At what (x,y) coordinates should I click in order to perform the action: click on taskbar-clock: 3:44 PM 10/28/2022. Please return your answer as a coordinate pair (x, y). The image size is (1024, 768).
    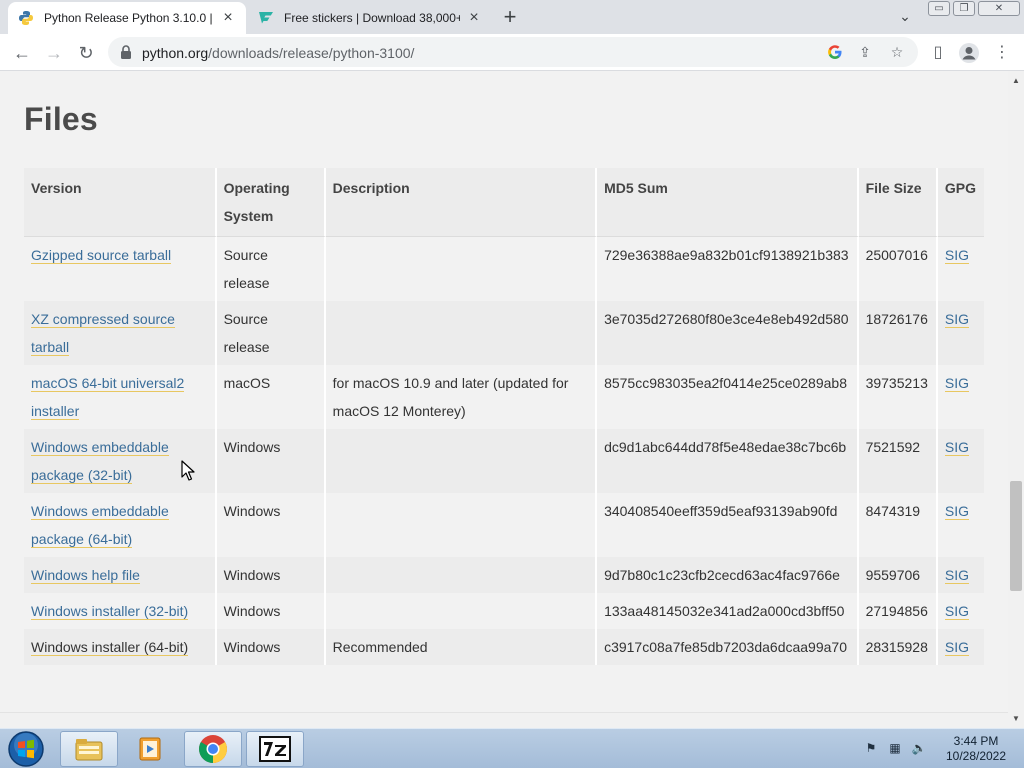
    Looking at the image, I should click on (976, 749).